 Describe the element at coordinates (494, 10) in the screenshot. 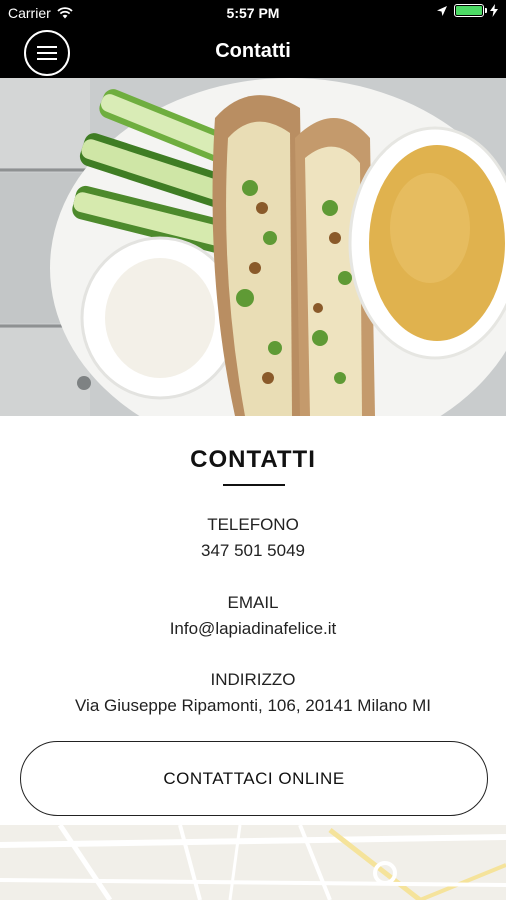

I see `charging-bolt-icon` at that location.